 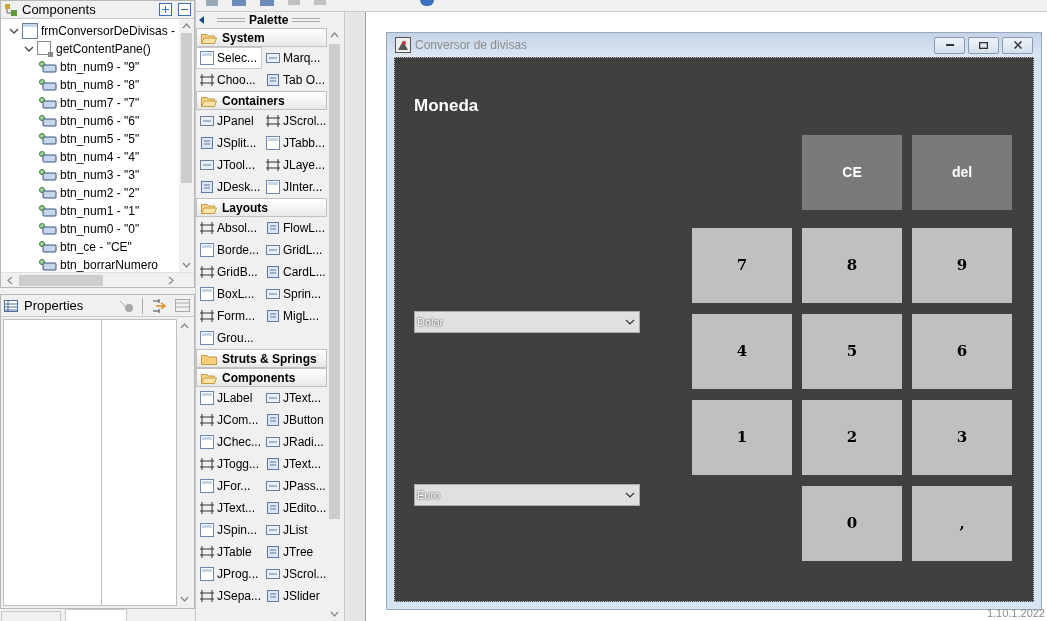 I want to click on toolbar-icon, so click(x=427, y=3).